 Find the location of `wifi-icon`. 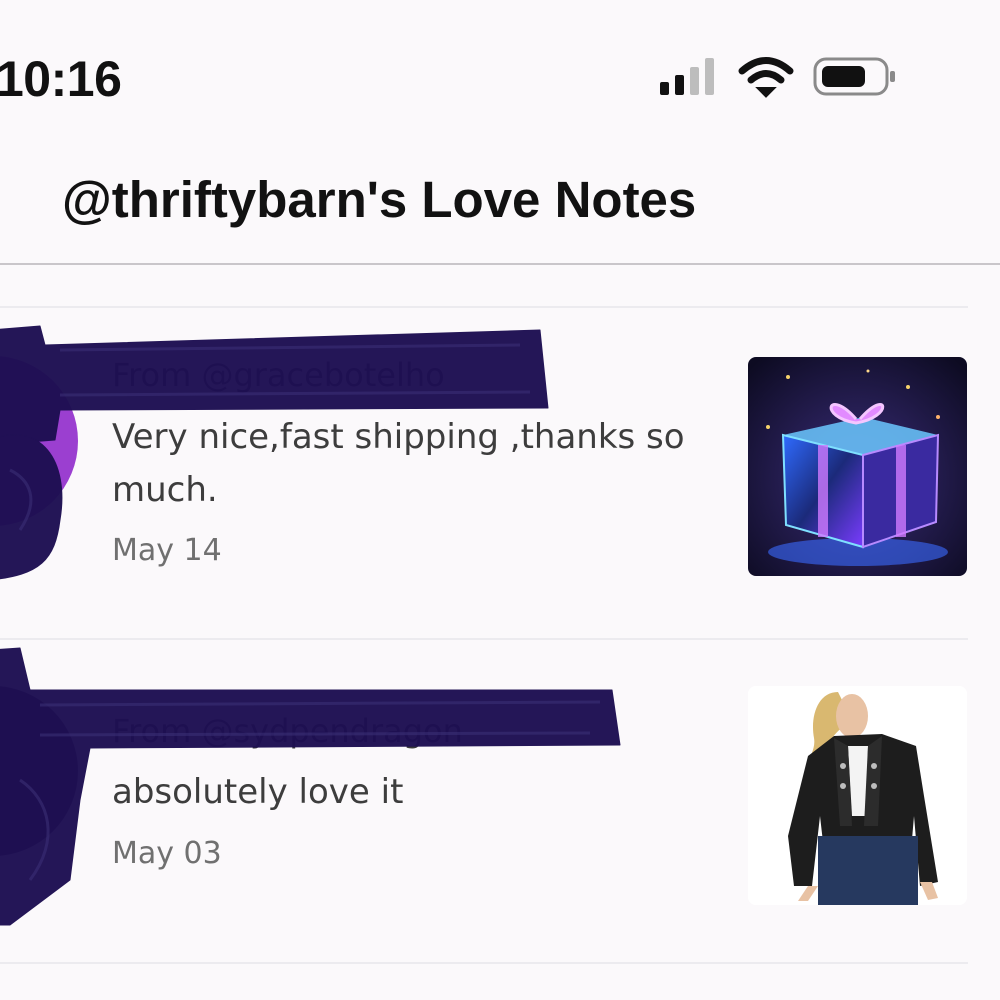

wifi-icon is located at coordinates (766, 77).